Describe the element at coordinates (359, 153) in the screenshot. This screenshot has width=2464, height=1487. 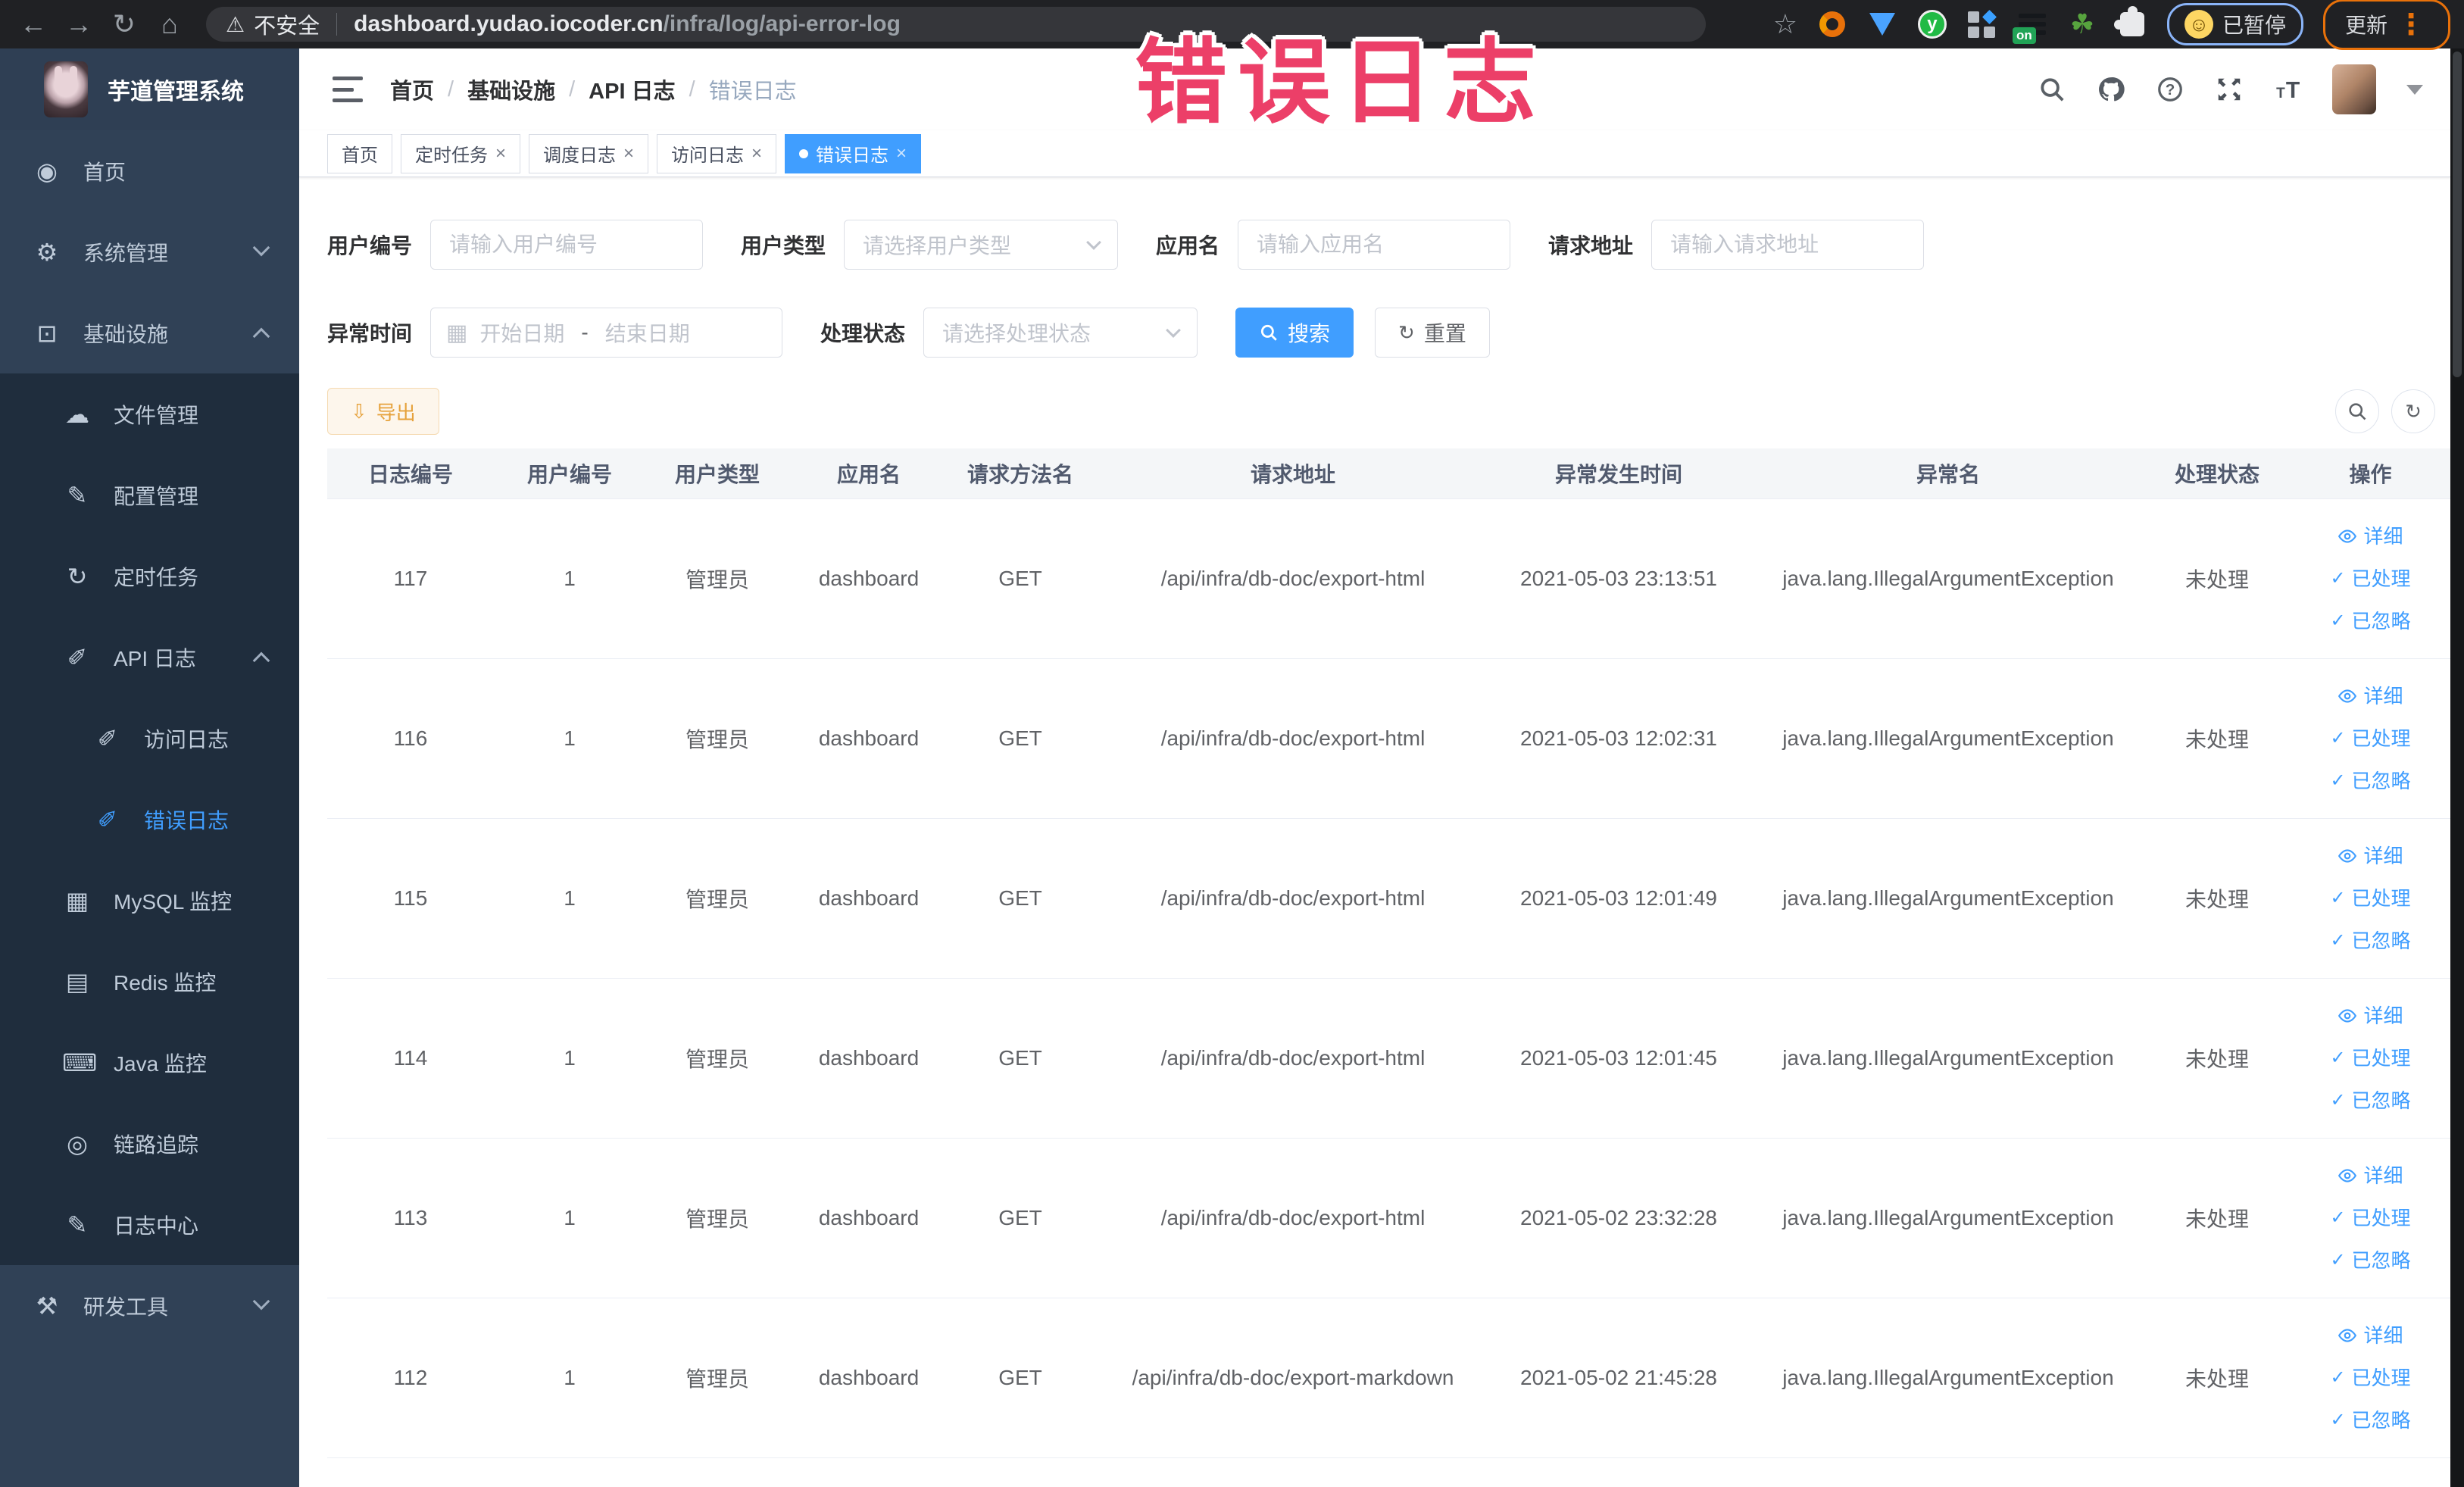
I see `tab: 首页` at that location.